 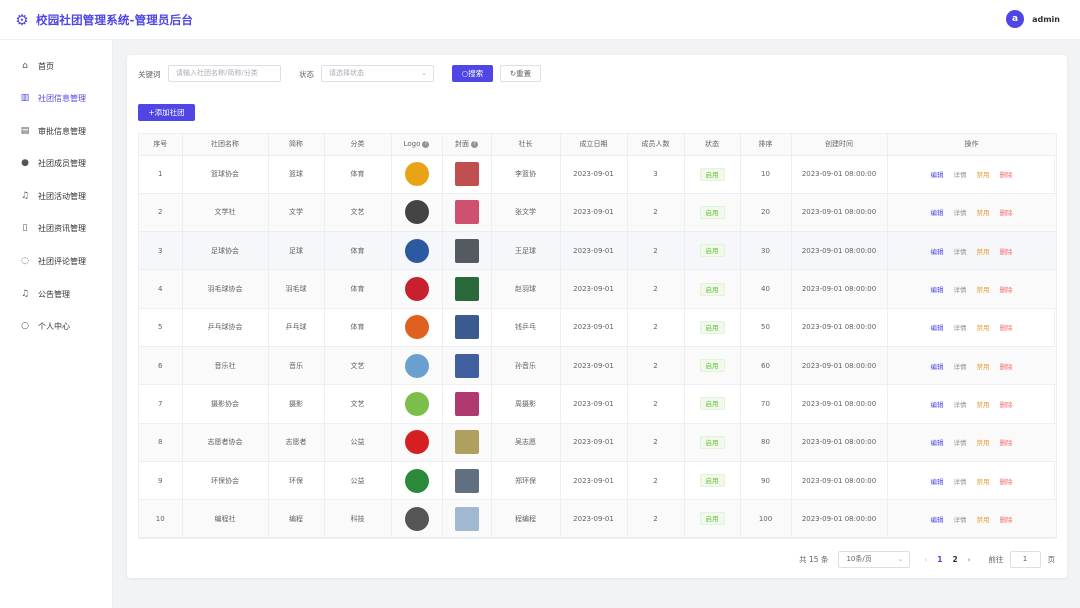 What do you see at coordinates (161, 145) in the screenshot?
I see `col-header: 序号` at bounding box center [161, 145].